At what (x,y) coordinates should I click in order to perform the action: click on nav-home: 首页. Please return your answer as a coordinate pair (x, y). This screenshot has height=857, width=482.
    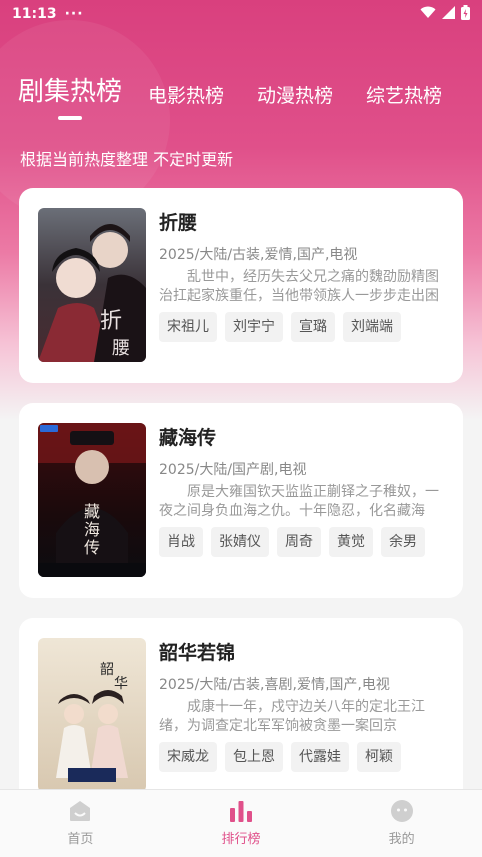
    Looking at the image, I should click on (80, 823).